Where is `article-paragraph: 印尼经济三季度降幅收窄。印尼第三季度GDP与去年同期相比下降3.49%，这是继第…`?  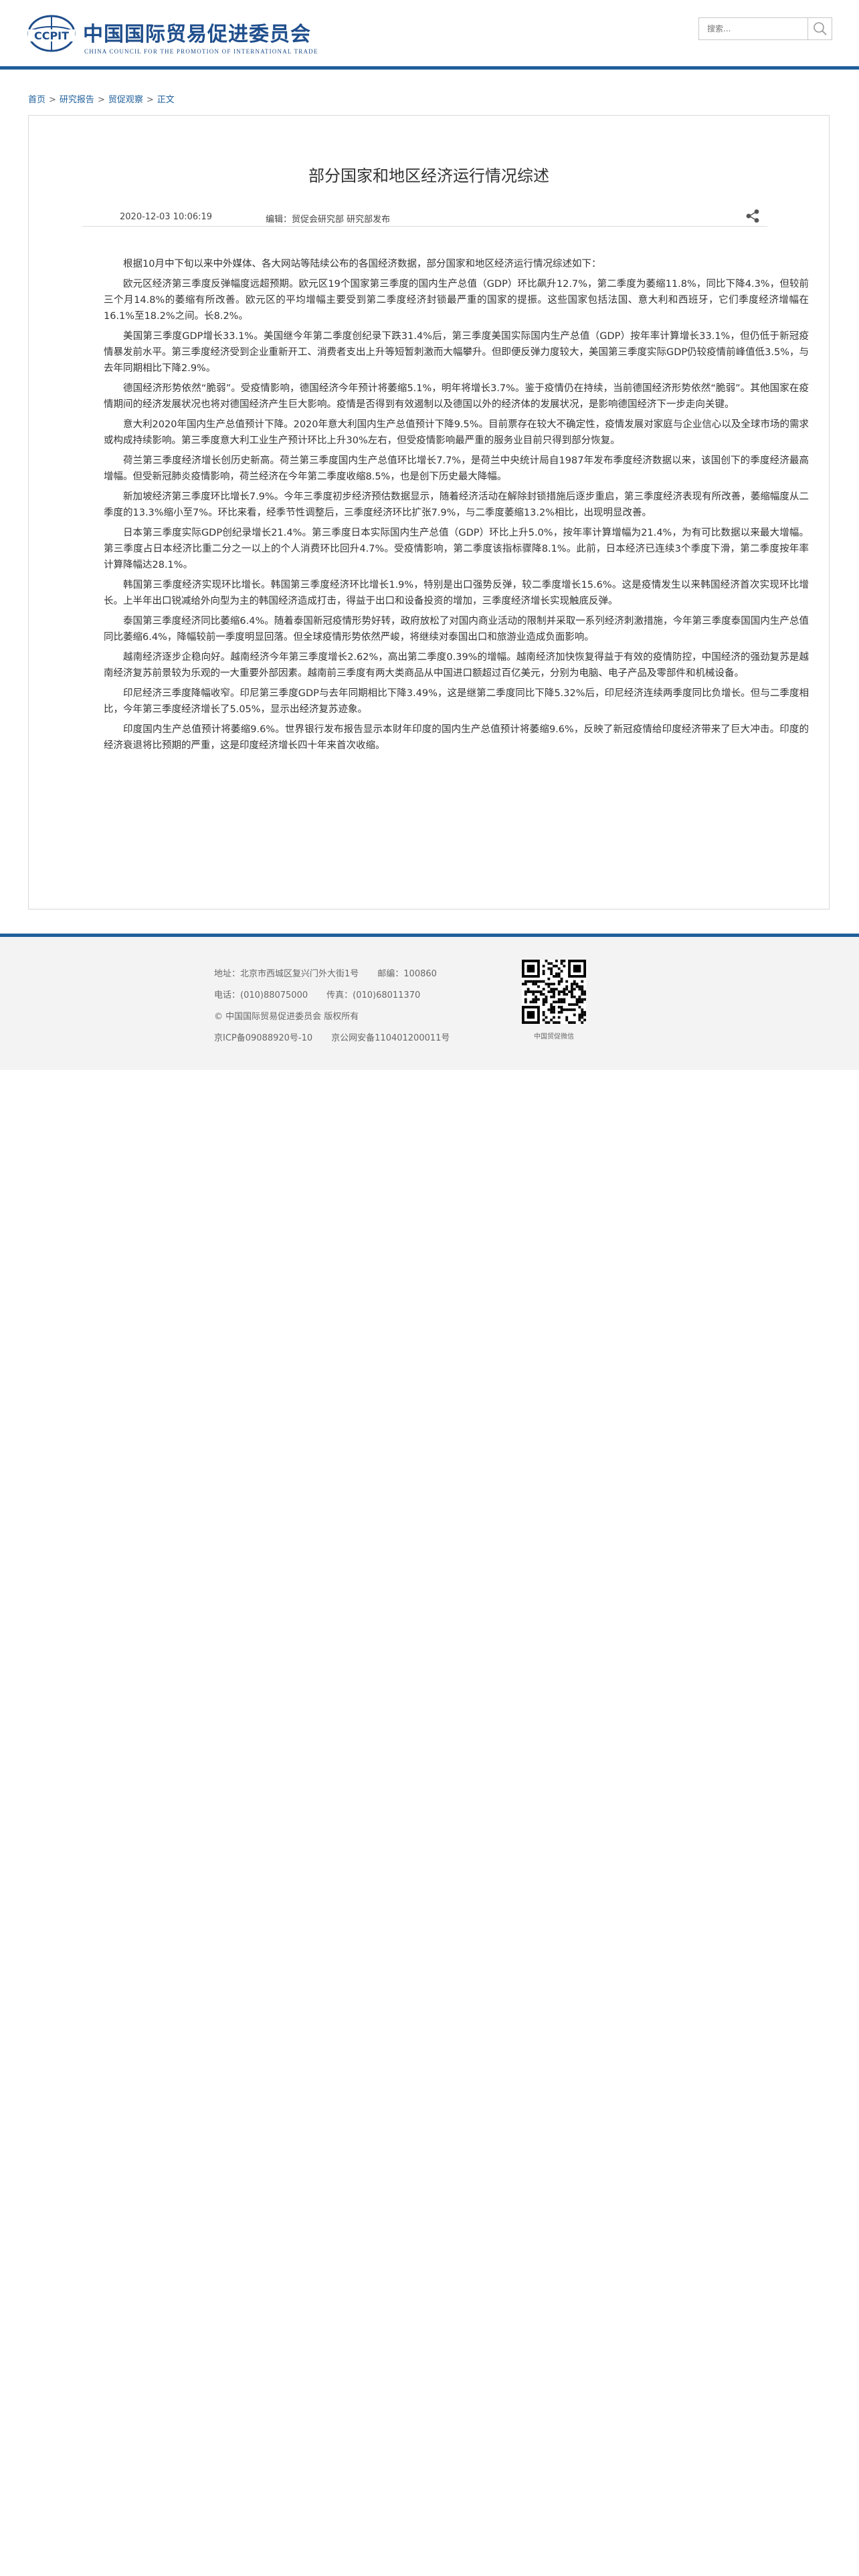 article-paragraph: 印尼经济三季度降幅收窄。印尼第三季度GDP与去年同期相比下降3.49%，这是继第… is located at coordinates (456, 701).